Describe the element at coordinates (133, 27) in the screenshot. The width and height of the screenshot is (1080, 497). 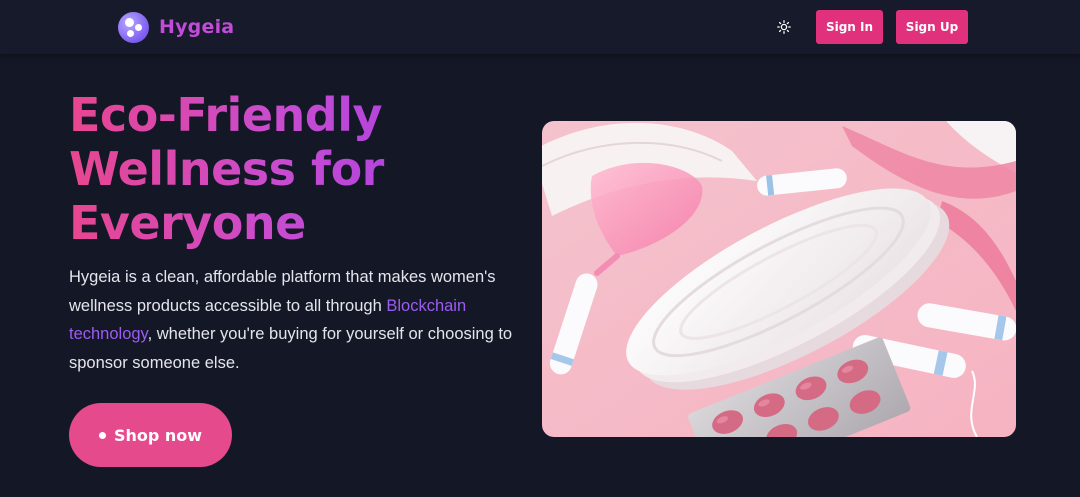
I see `hygeia-logo-icon` at that location.